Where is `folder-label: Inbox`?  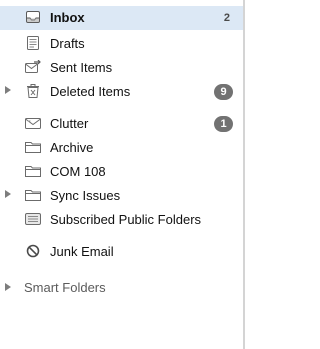 folder-label: Inbox is located at coordinates (67, 17).